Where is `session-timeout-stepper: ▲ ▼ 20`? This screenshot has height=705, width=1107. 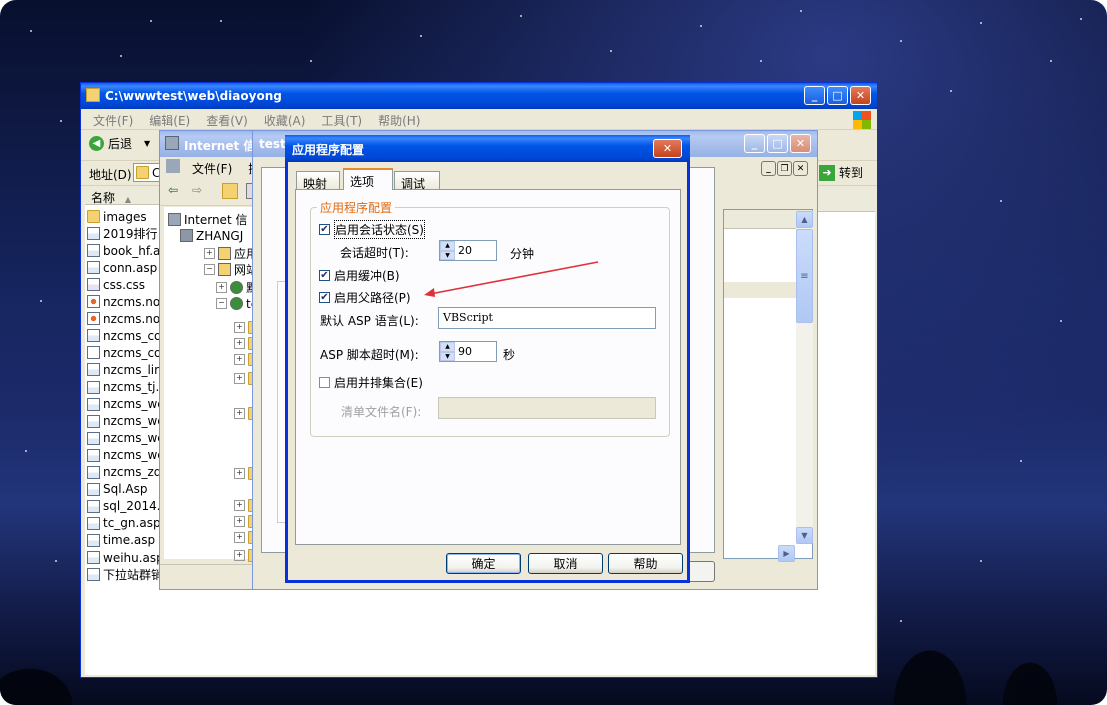 session-timeout-stepper: ▲ ▼ 20 is located at coordinates (468, 250).